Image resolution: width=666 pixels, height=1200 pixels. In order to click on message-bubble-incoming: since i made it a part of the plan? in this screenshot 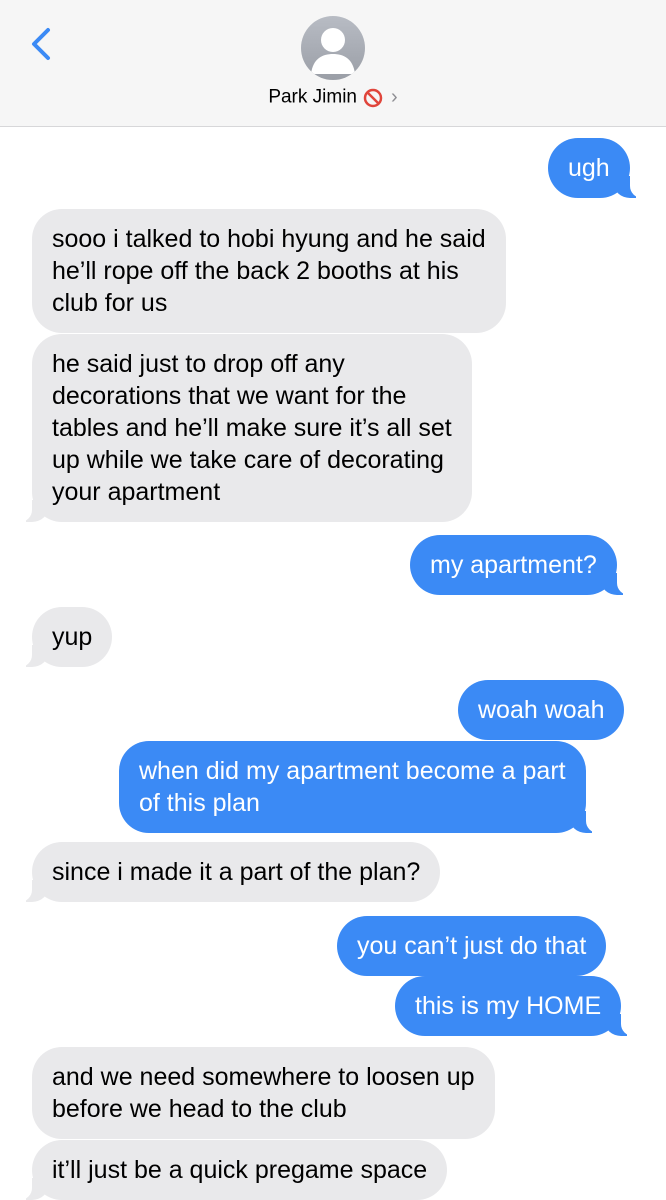, I will do `click(225, 872)`.